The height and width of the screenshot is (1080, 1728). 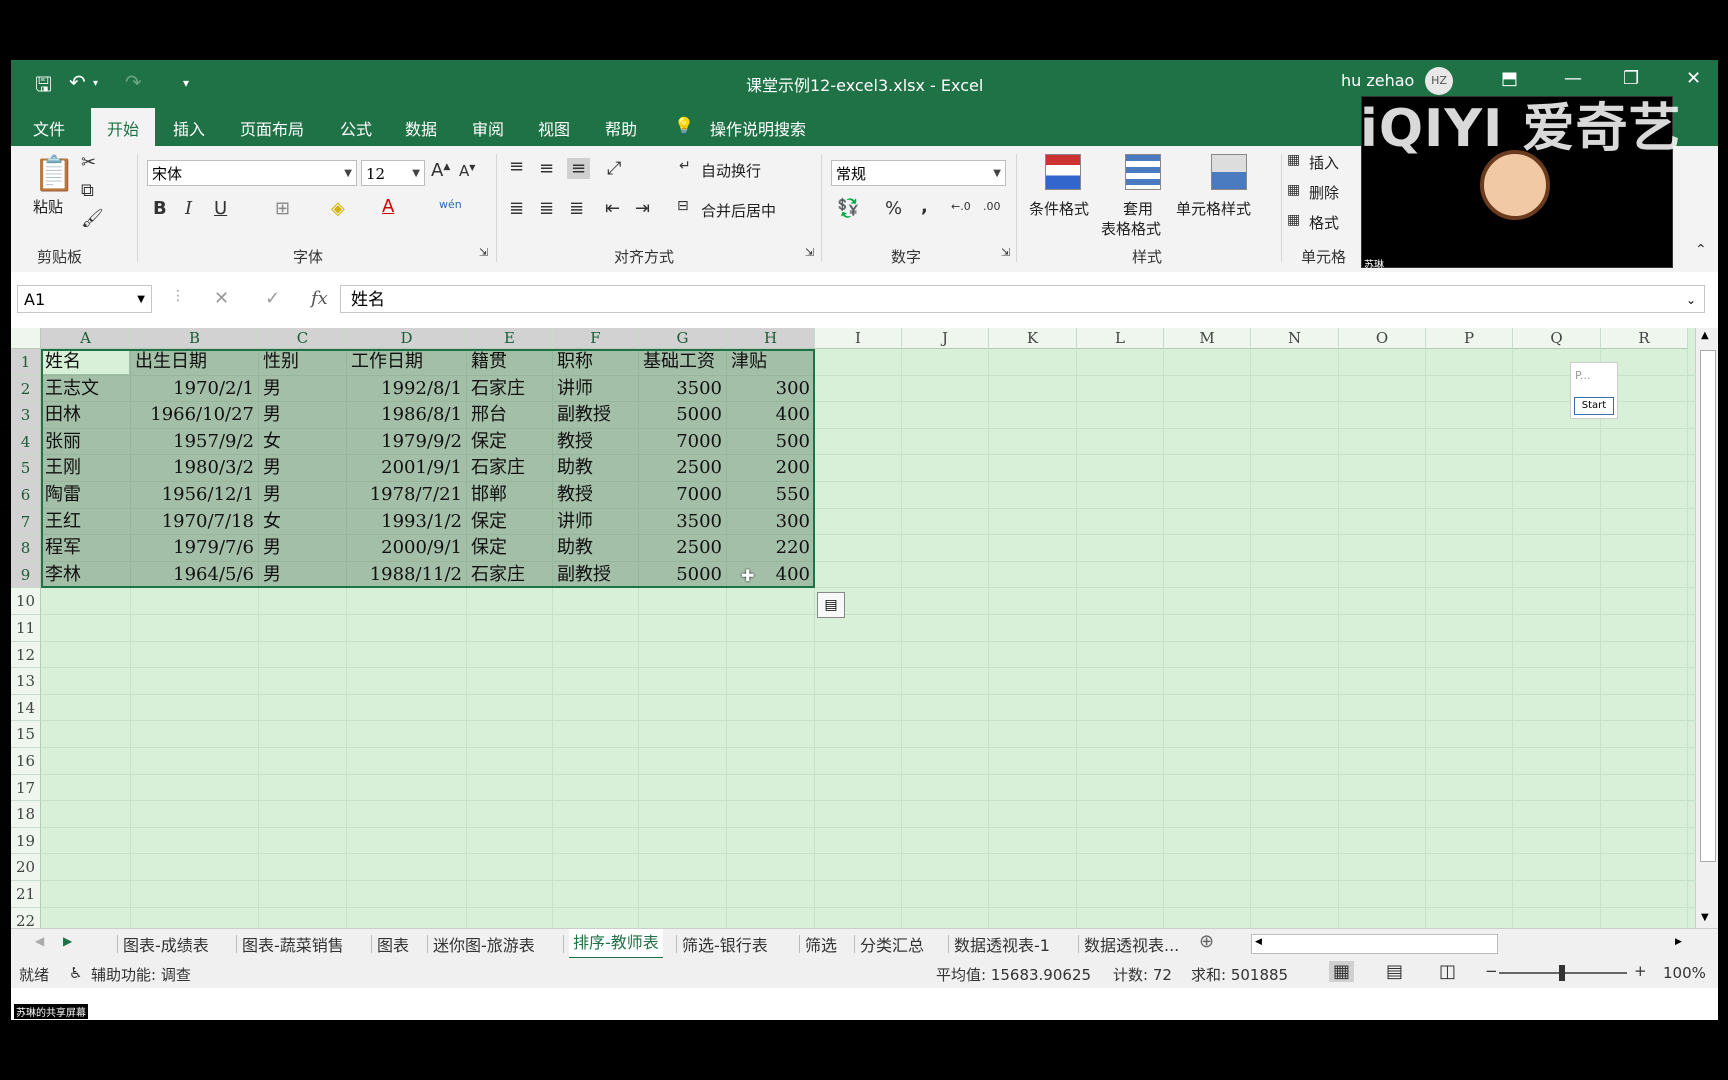 I want to click on table-cell: 1964/5/6, so click(x=192, y=576).